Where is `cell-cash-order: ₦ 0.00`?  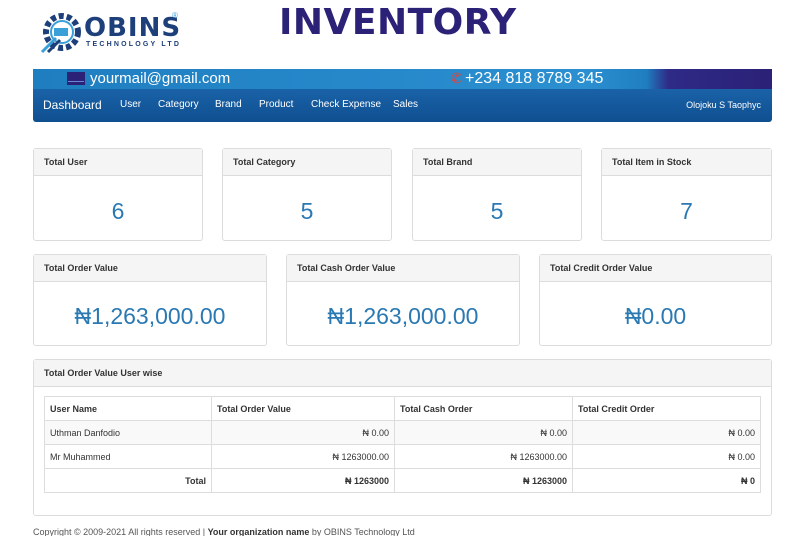
cell-cash-order: ₦ 0.00 is located at coordinates (483, 432).